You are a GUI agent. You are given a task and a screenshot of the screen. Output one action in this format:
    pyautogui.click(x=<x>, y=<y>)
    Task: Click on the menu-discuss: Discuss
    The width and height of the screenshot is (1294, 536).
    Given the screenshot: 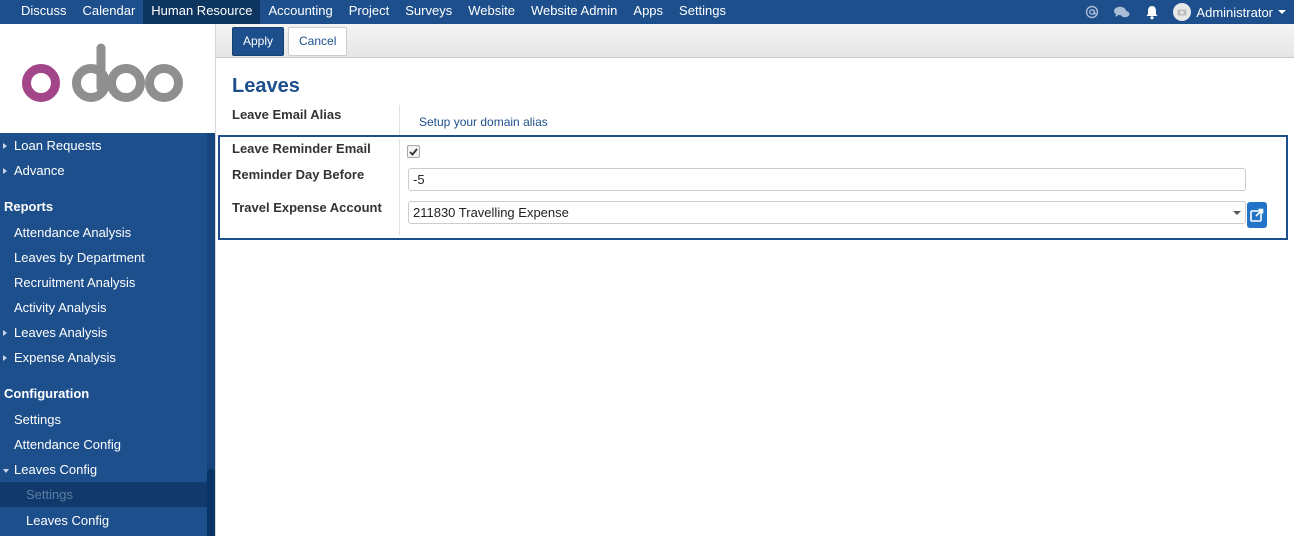 What is the action you would take?
    pyautogui.click(x=44, y=12)
    